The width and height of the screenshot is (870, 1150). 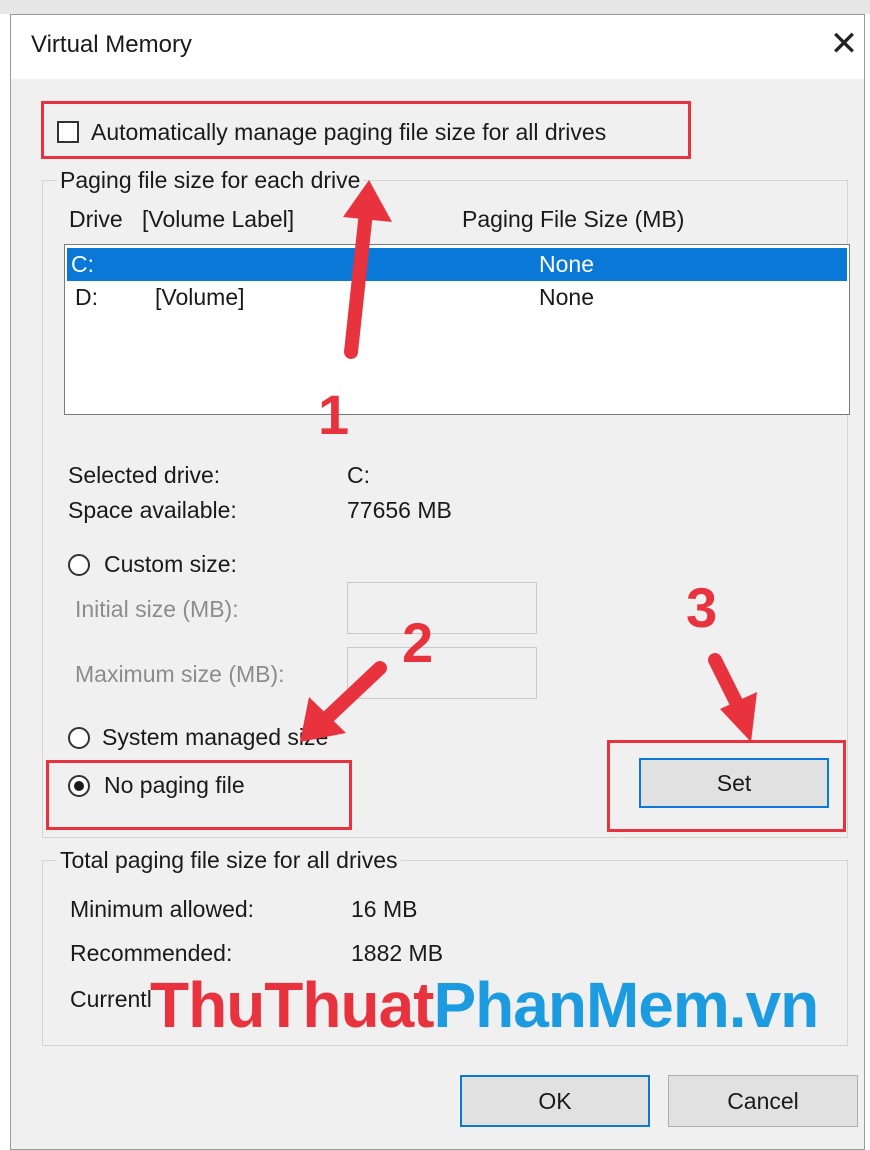 What do you see at coordinates (418, 642) in the screenshot?
I see `annotation-step-2: 2` at bounding box center [418, 642].